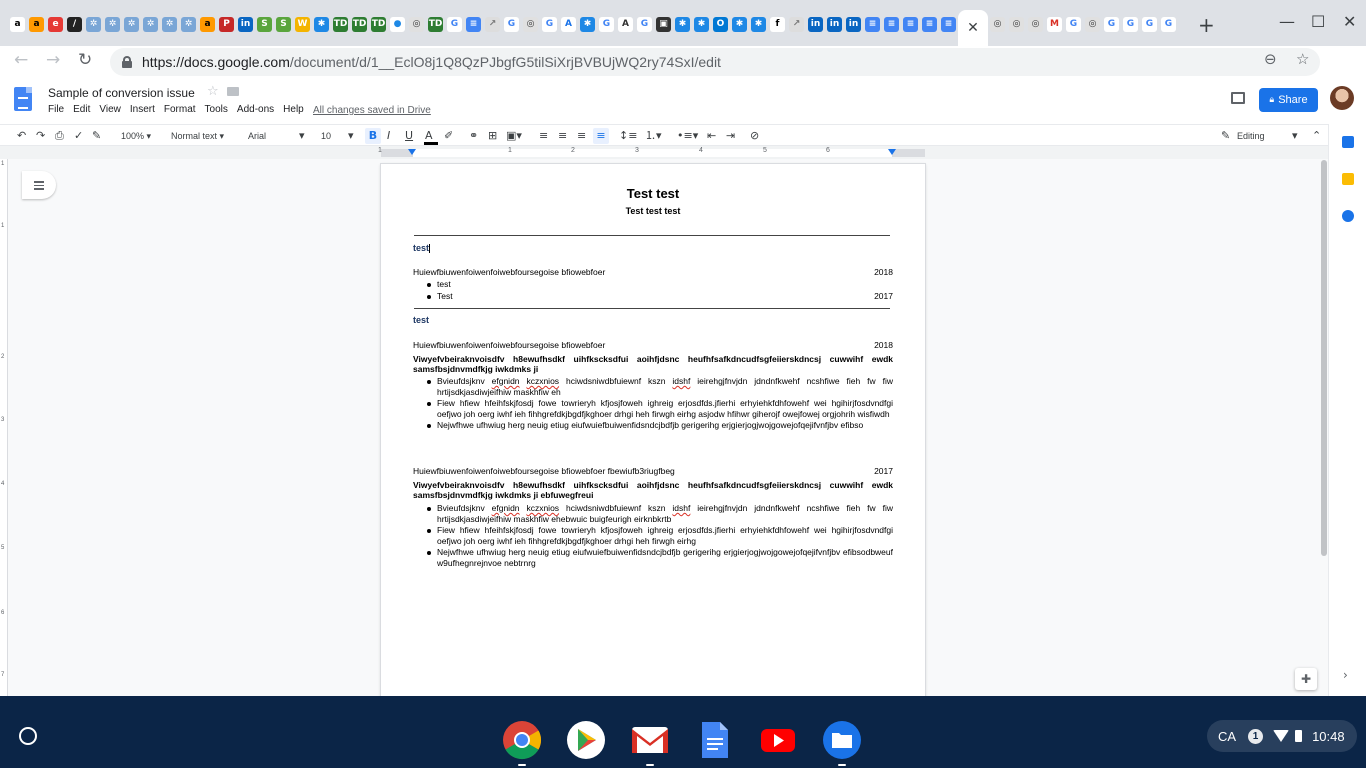 This screenshot has height=768, width=1366. Describe the element at coordinates (74, 24) in the screenshot. I see `browser-tab: /` at that location.